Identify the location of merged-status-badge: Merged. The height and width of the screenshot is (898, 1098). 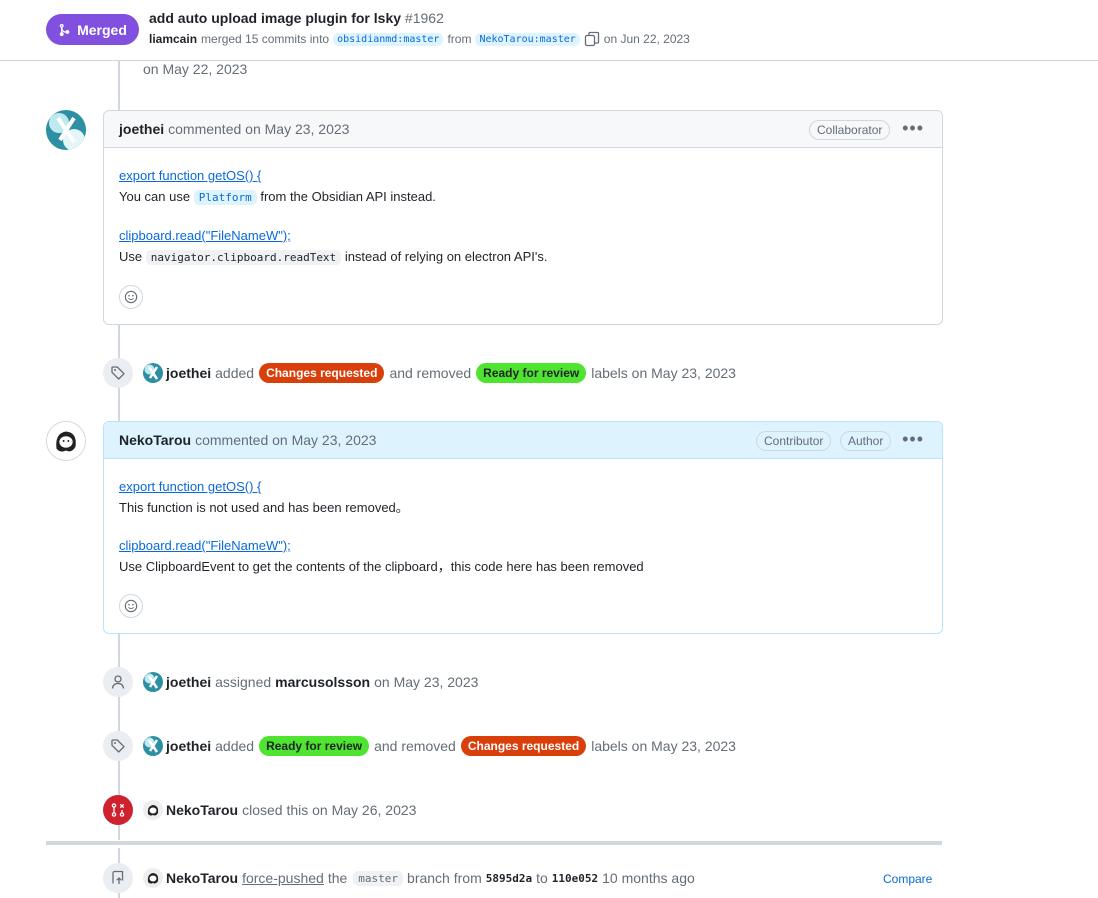
(92, 29).